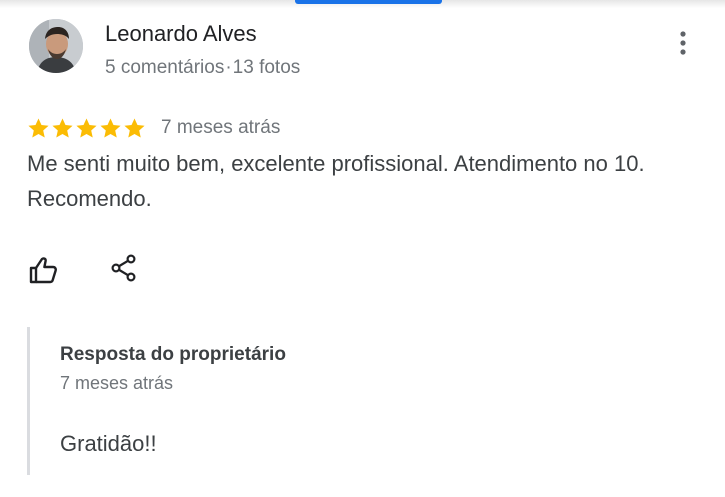  What do you see at coordinates (221, 127) in the screenshot?
I see `review-date: 7 meses atrás` at bounding box center [221, 127].